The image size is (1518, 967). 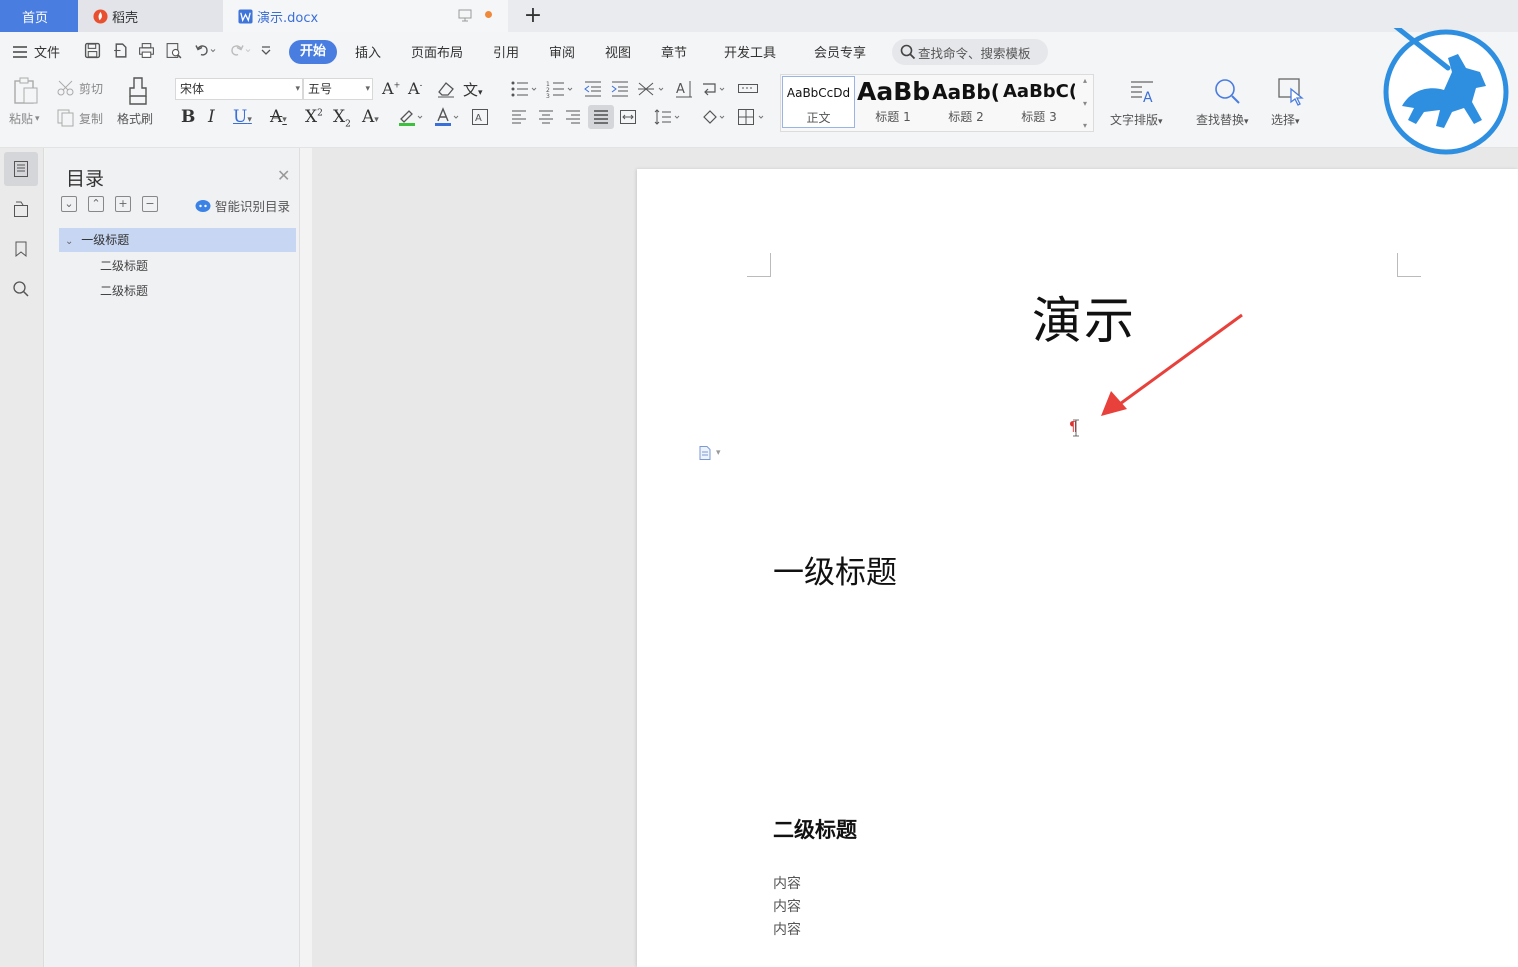 I want to click on strikethrough-icon: A▾, so click(x=278, y=117).